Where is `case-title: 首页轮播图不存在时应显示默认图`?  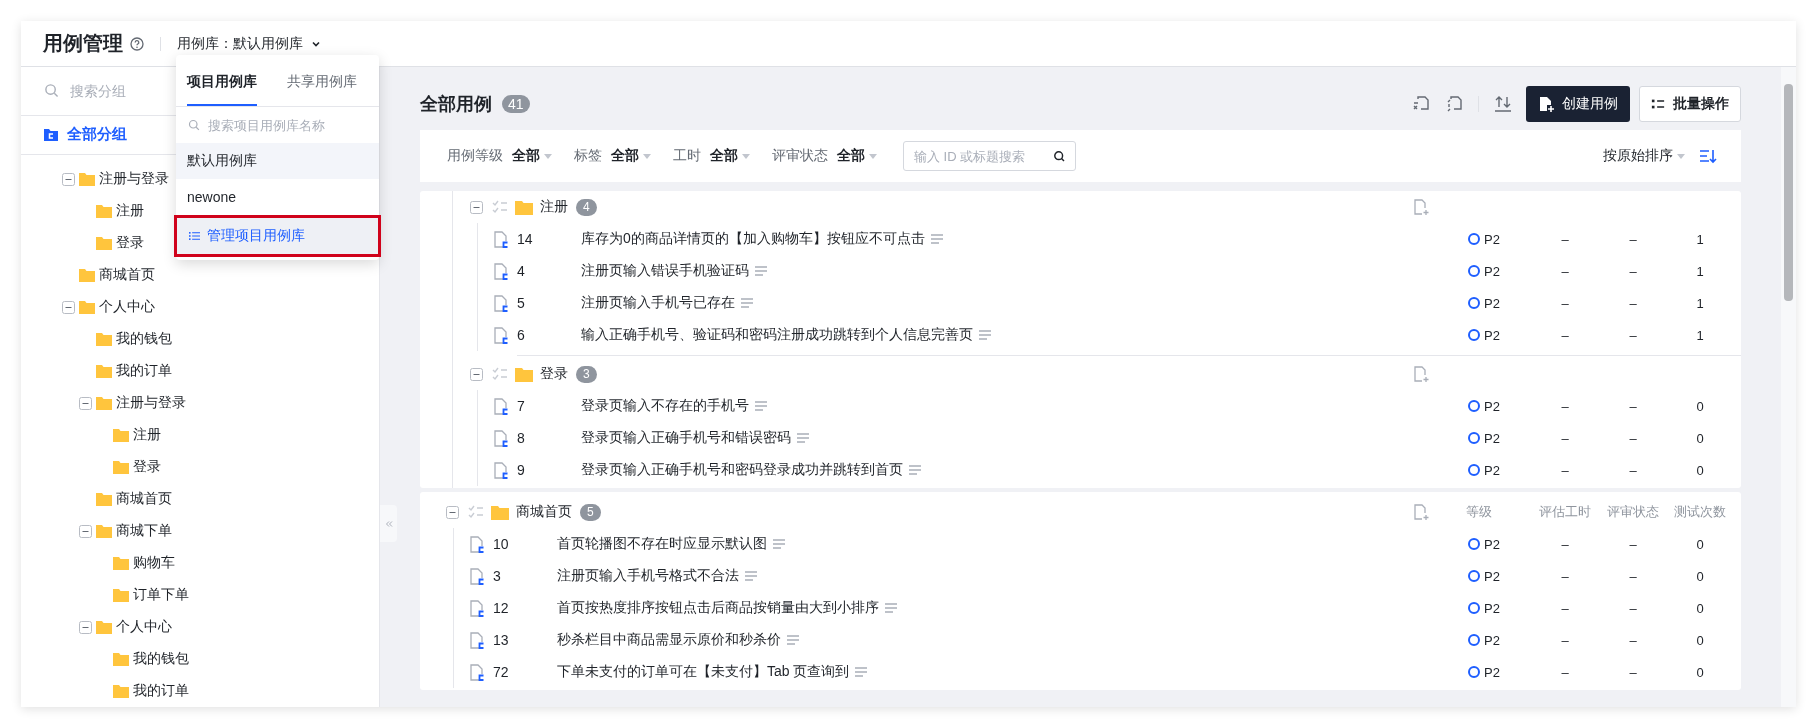 case-title: 首页轮播图不存在时应显示默认图 is located at coordinates (662, 544).